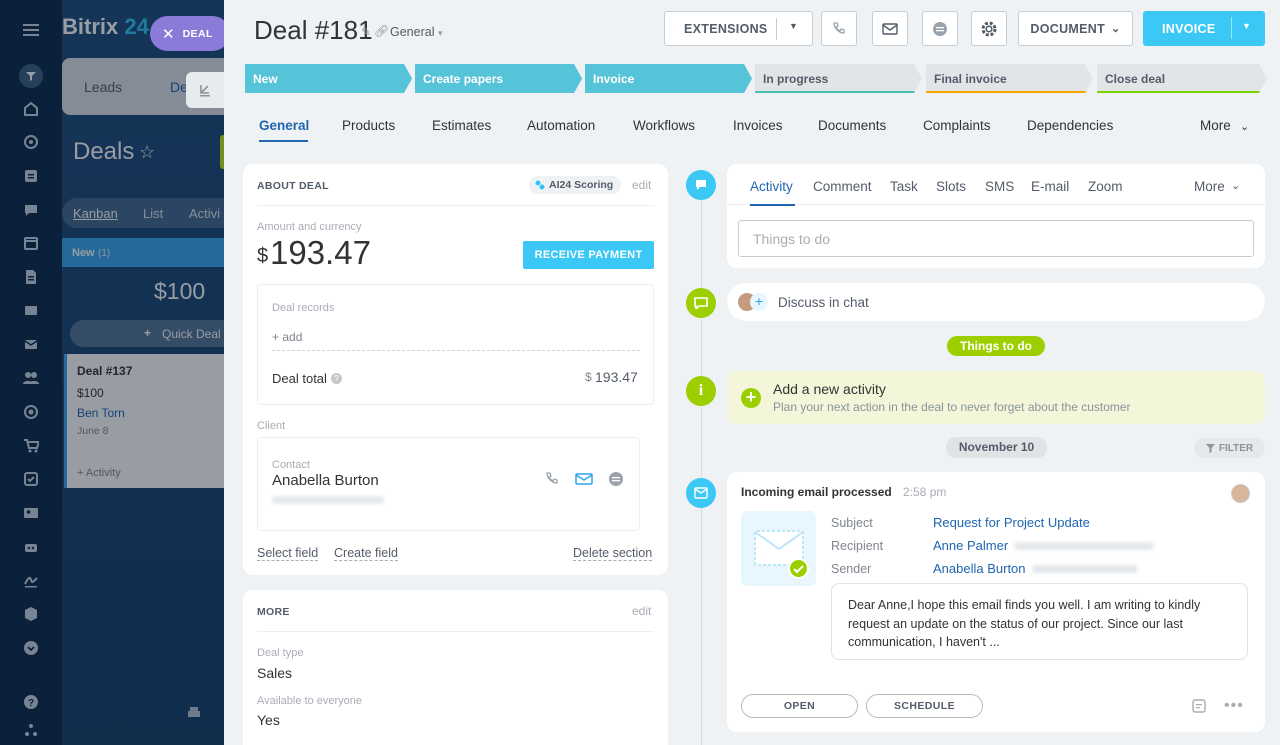 This screenshot has width=1280, height=745. What do you see at coordinates (575, 185) in the screenshot?
I see `ai-scoring-badge: AI24 Scoring` at bounding box center [575, 185].